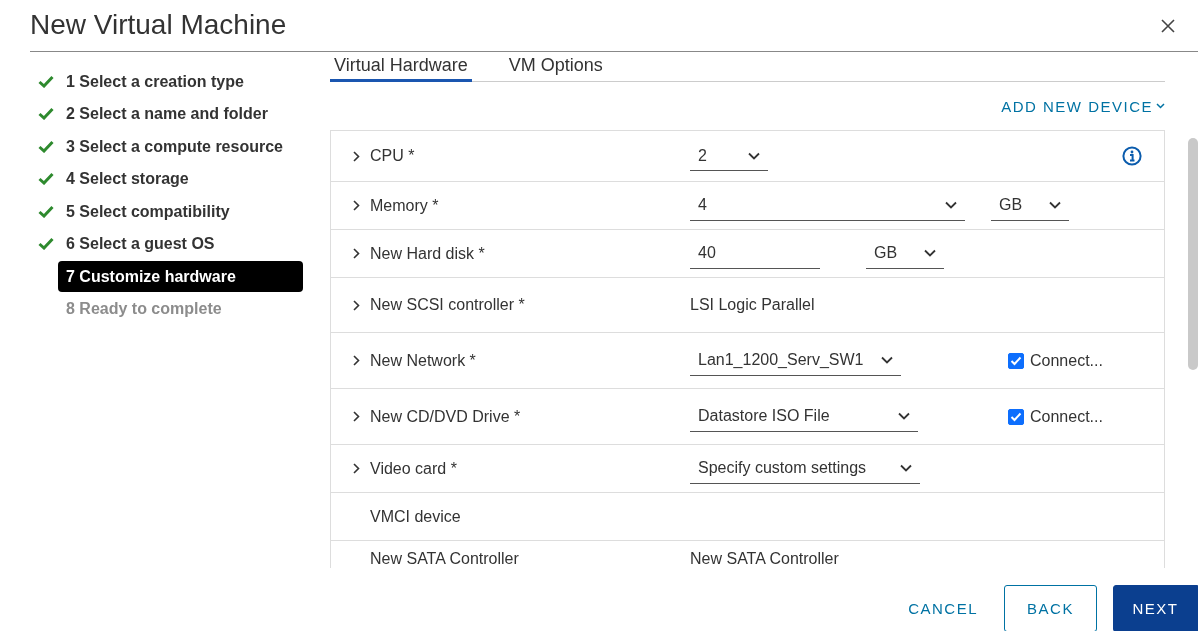  What do you see at coordinates (414, 468) in the screenshot?
I see `device-label: Video card *` at bounding box center [414, 468].